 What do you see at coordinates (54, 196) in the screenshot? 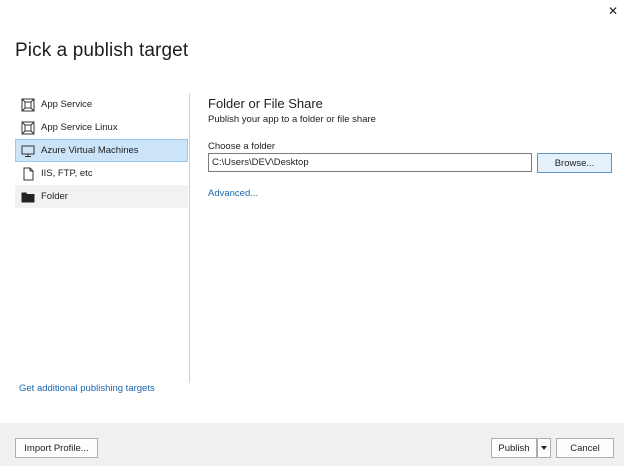
I see `sidebar-item-label: Folder` at bounding box center [54, 196].